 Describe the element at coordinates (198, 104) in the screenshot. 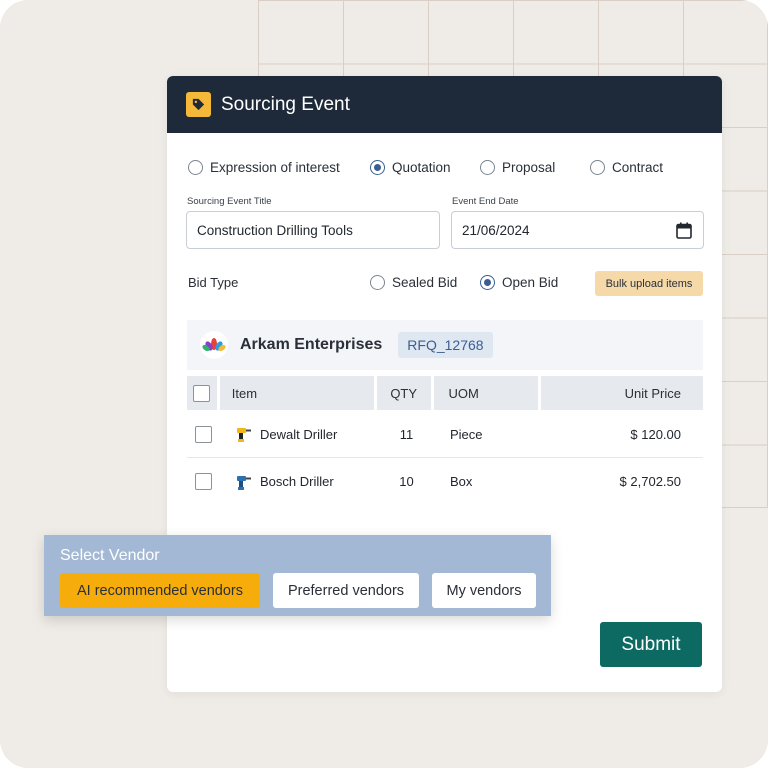

I see `tag-icon` at that location.